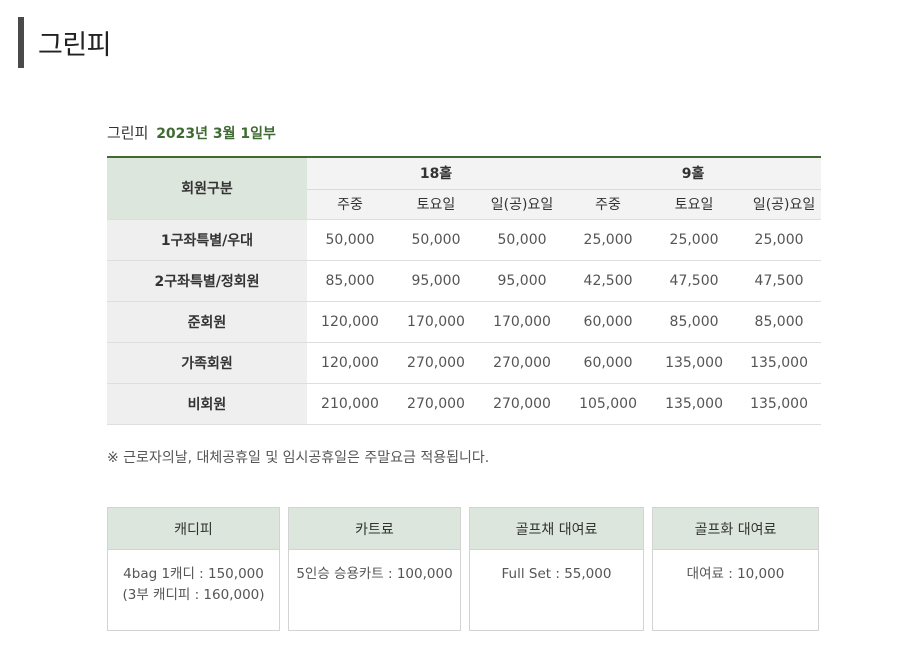 Image resolution: width=918 pixels, height=651 pixels. I want to click on row-label: 1구좌특별/우대, so click(207, 239).